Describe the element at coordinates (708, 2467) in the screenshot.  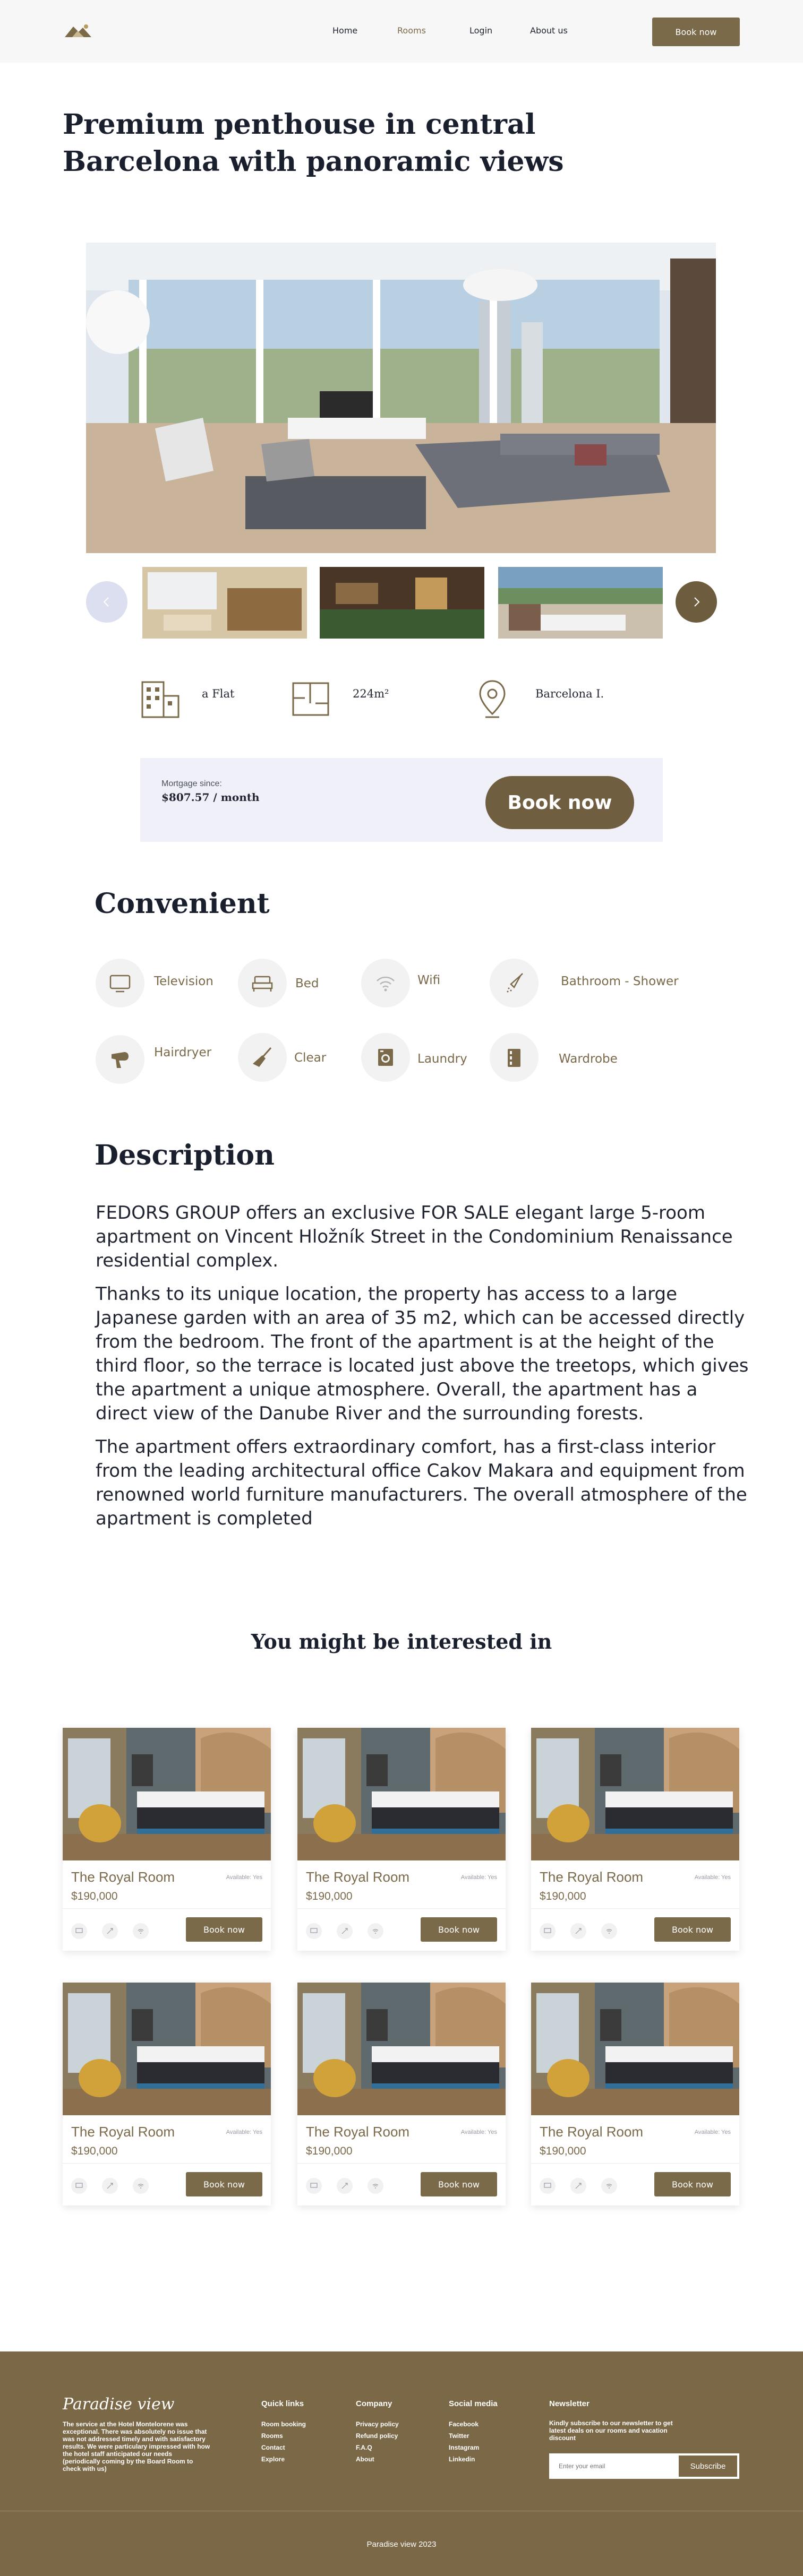
I see `subscribe-button: Subscribe` at that location.